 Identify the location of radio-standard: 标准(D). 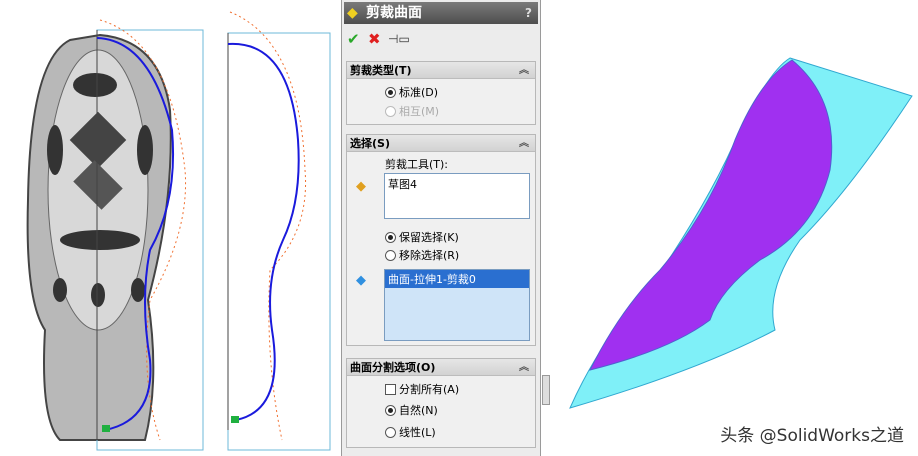
(411, 92).